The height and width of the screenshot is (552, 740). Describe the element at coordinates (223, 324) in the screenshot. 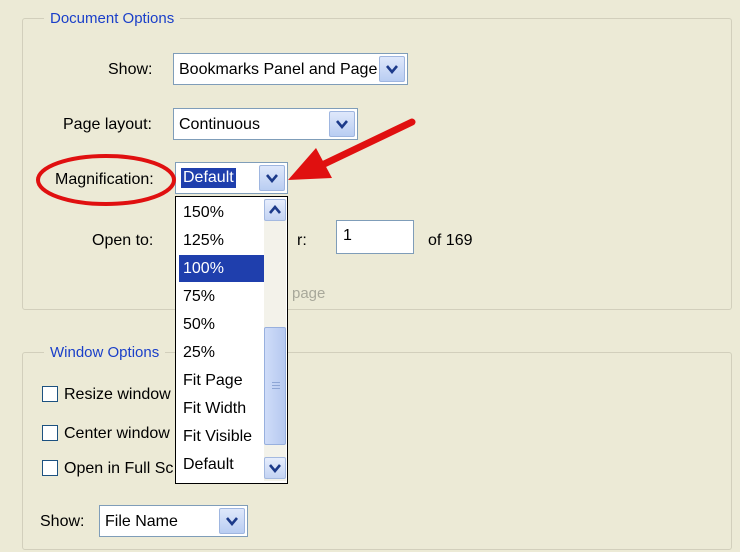

I see `magnification-option: 50%` at that location.